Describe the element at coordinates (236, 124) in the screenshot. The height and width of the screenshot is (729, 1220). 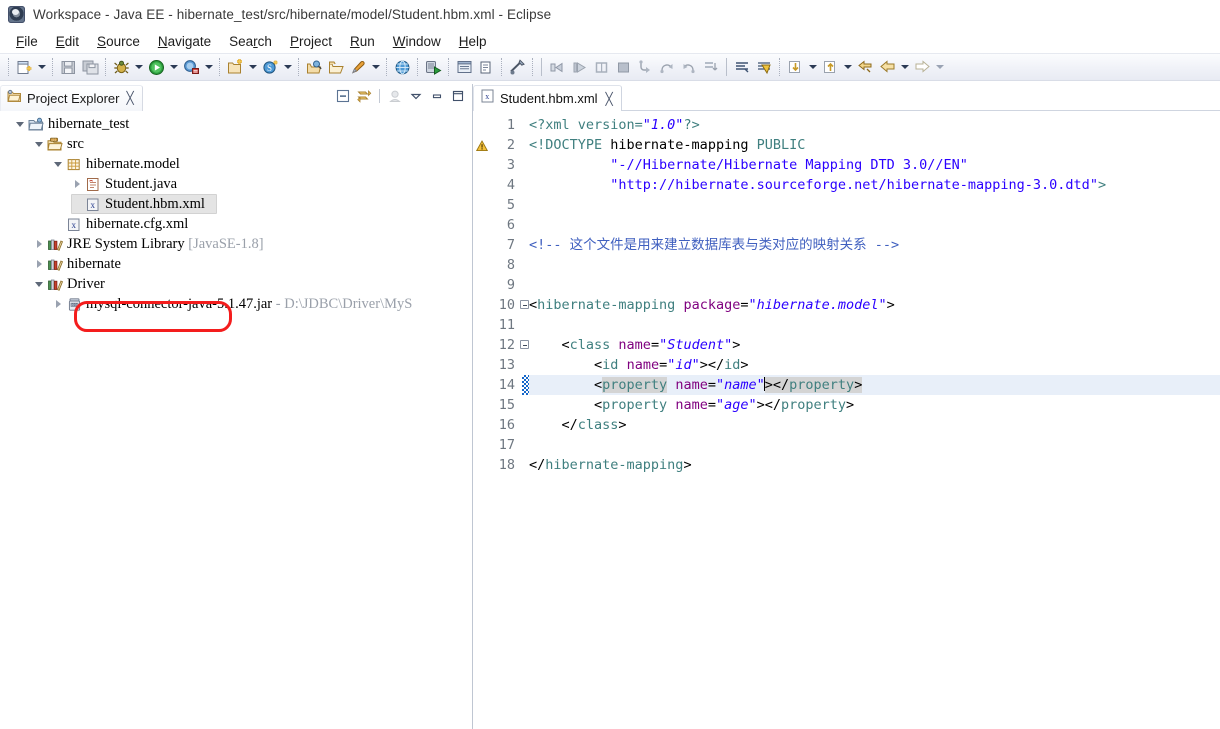
I see `tree-item: hibernate_test` at that location.